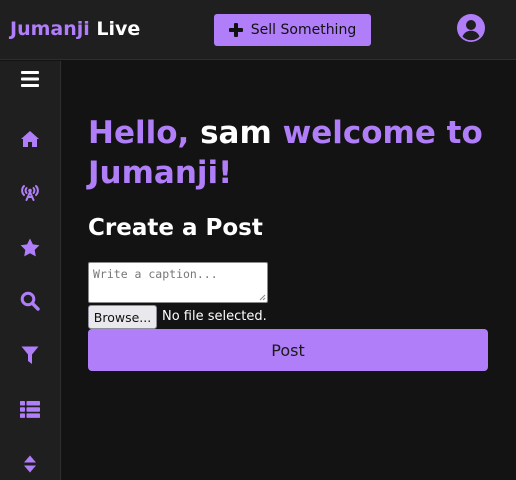 The width and height of the screenshot is (516, 480). I want to click on user-circle-icon, so click(471, 28).